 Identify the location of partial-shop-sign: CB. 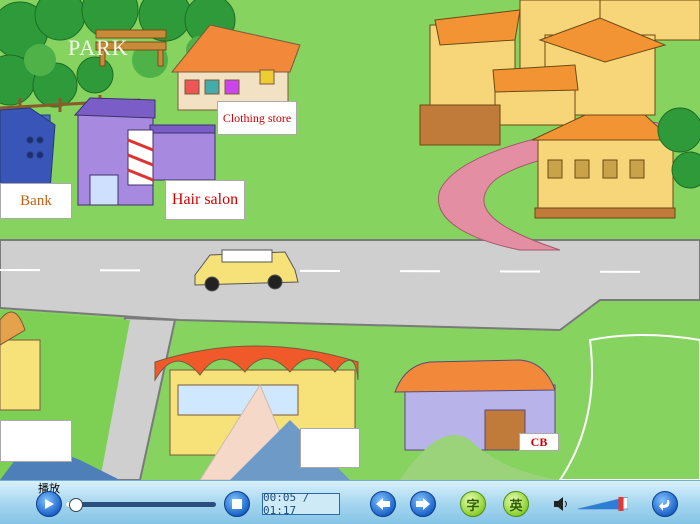
(539, 442).